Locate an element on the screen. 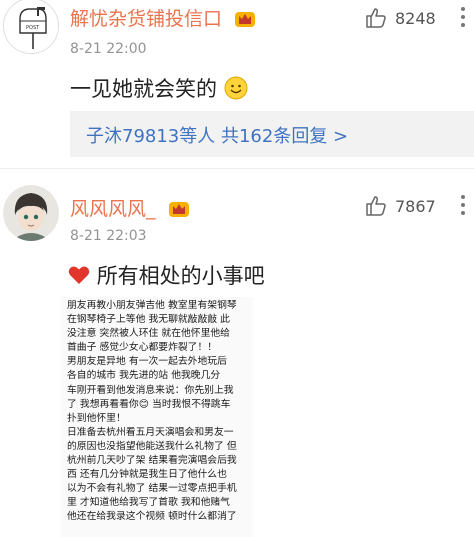  comment-text: 一见她就会笑的 is located at coordinates (159, 88).